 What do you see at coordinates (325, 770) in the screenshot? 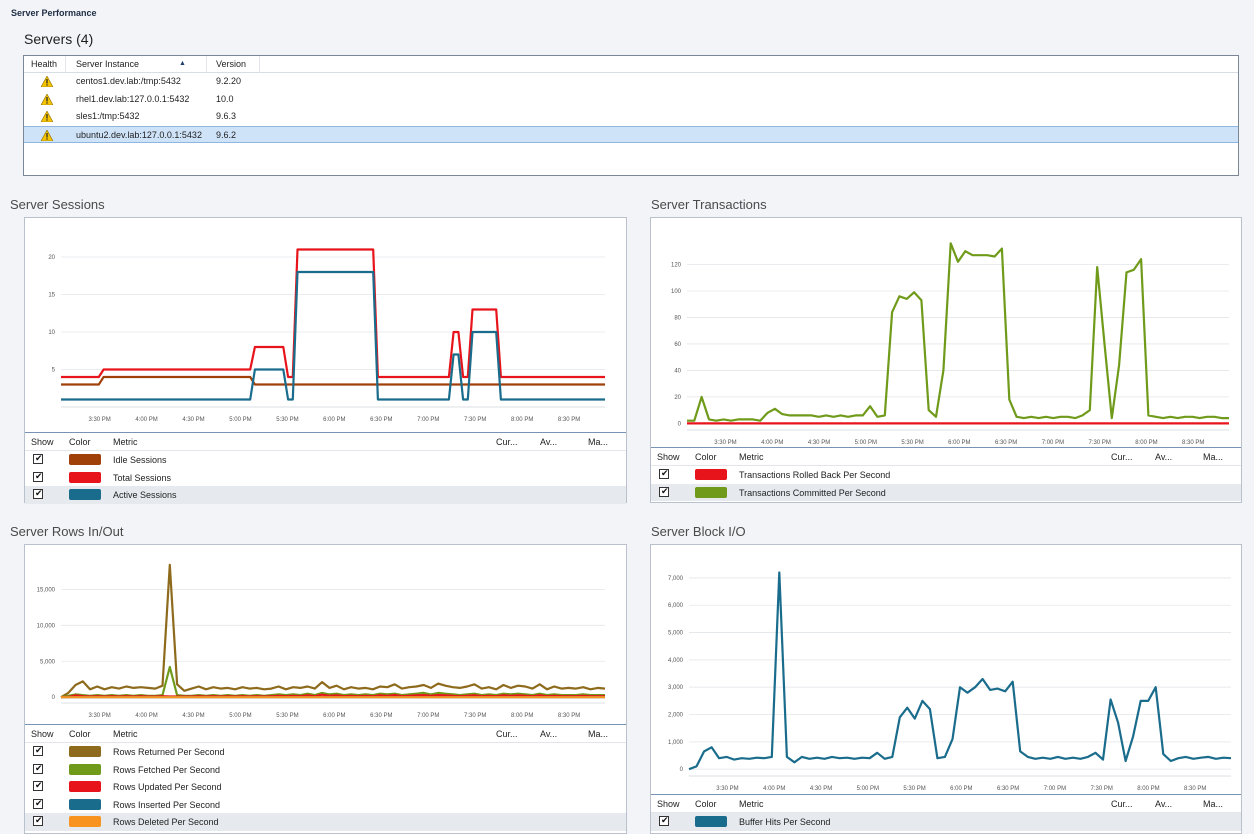
I see `legend-row: Rows Fetched Per Second` at bounding box center [325, 770].